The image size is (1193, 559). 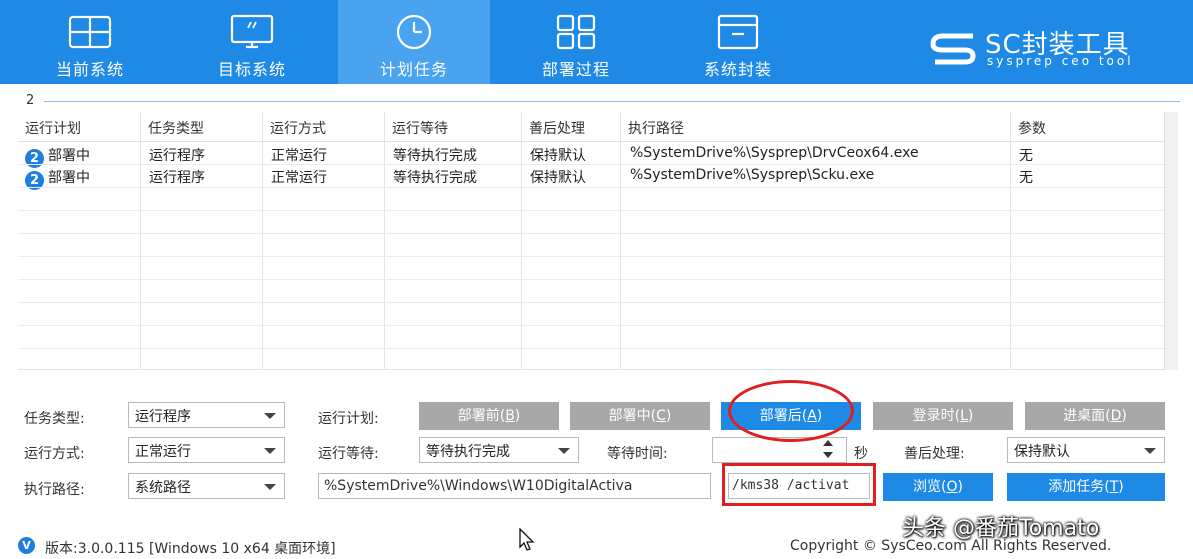 I want to click on button-text: 浏览(, so click(x=930, y=487).